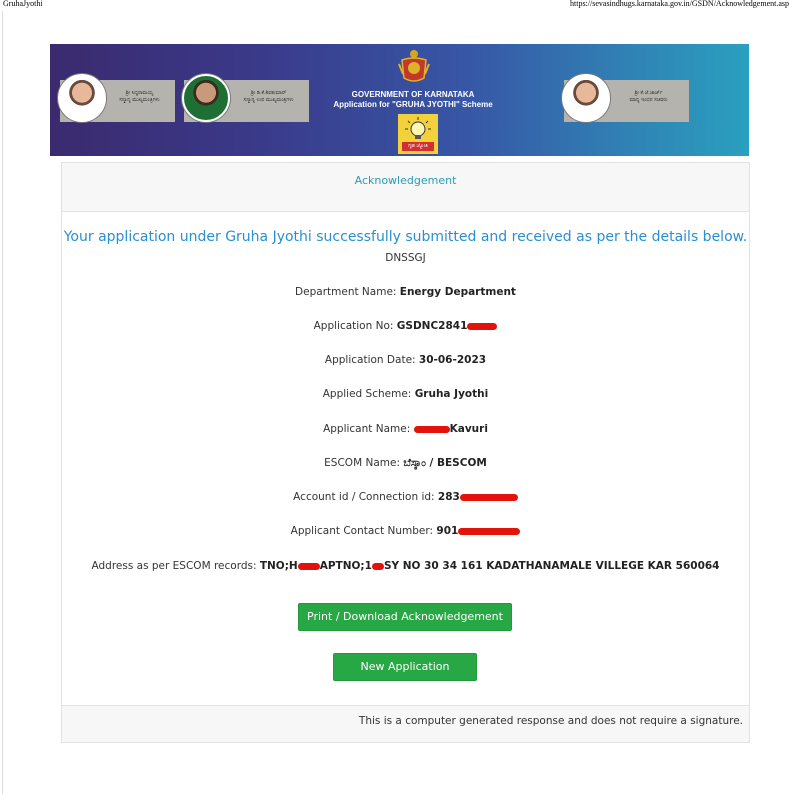  I want to click on applicant-name-row: Applicant Name: Kavuri, so click(405, 429).